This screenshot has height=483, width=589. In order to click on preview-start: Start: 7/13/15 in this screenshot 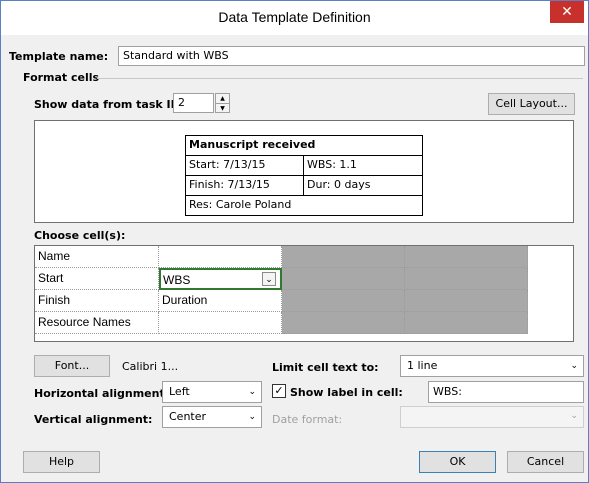, I will do `click(227, 164)`.